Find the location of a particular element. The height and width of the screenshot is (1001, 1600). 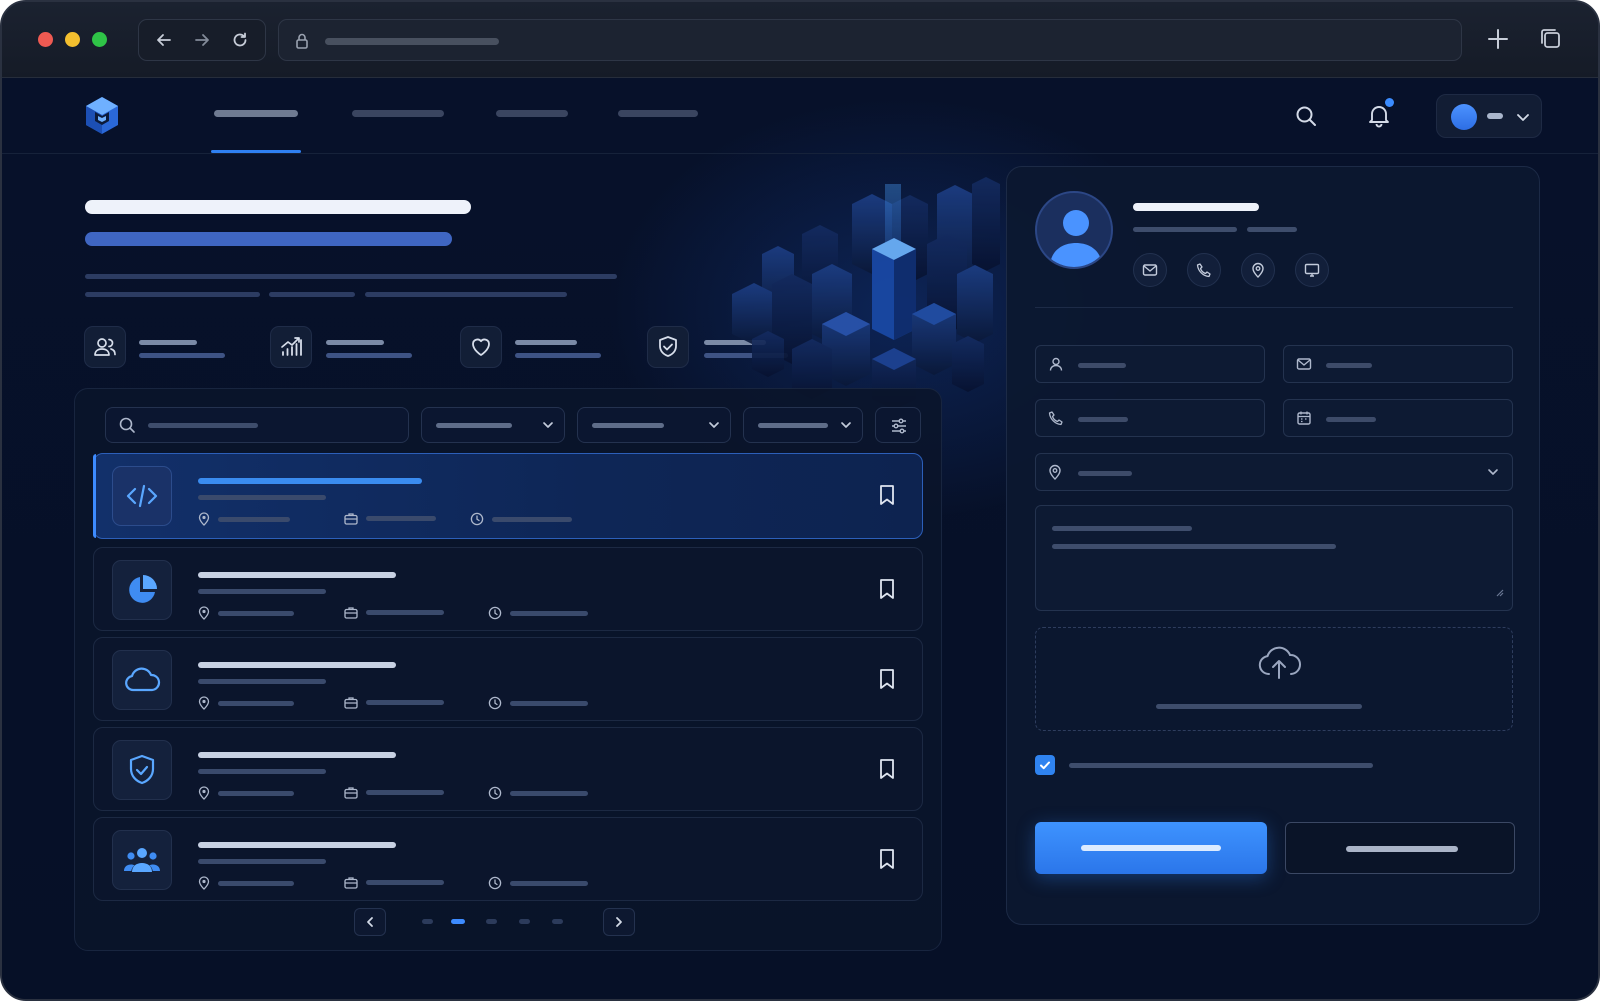

cube-logo-icon is located at coordinates (102, 118).